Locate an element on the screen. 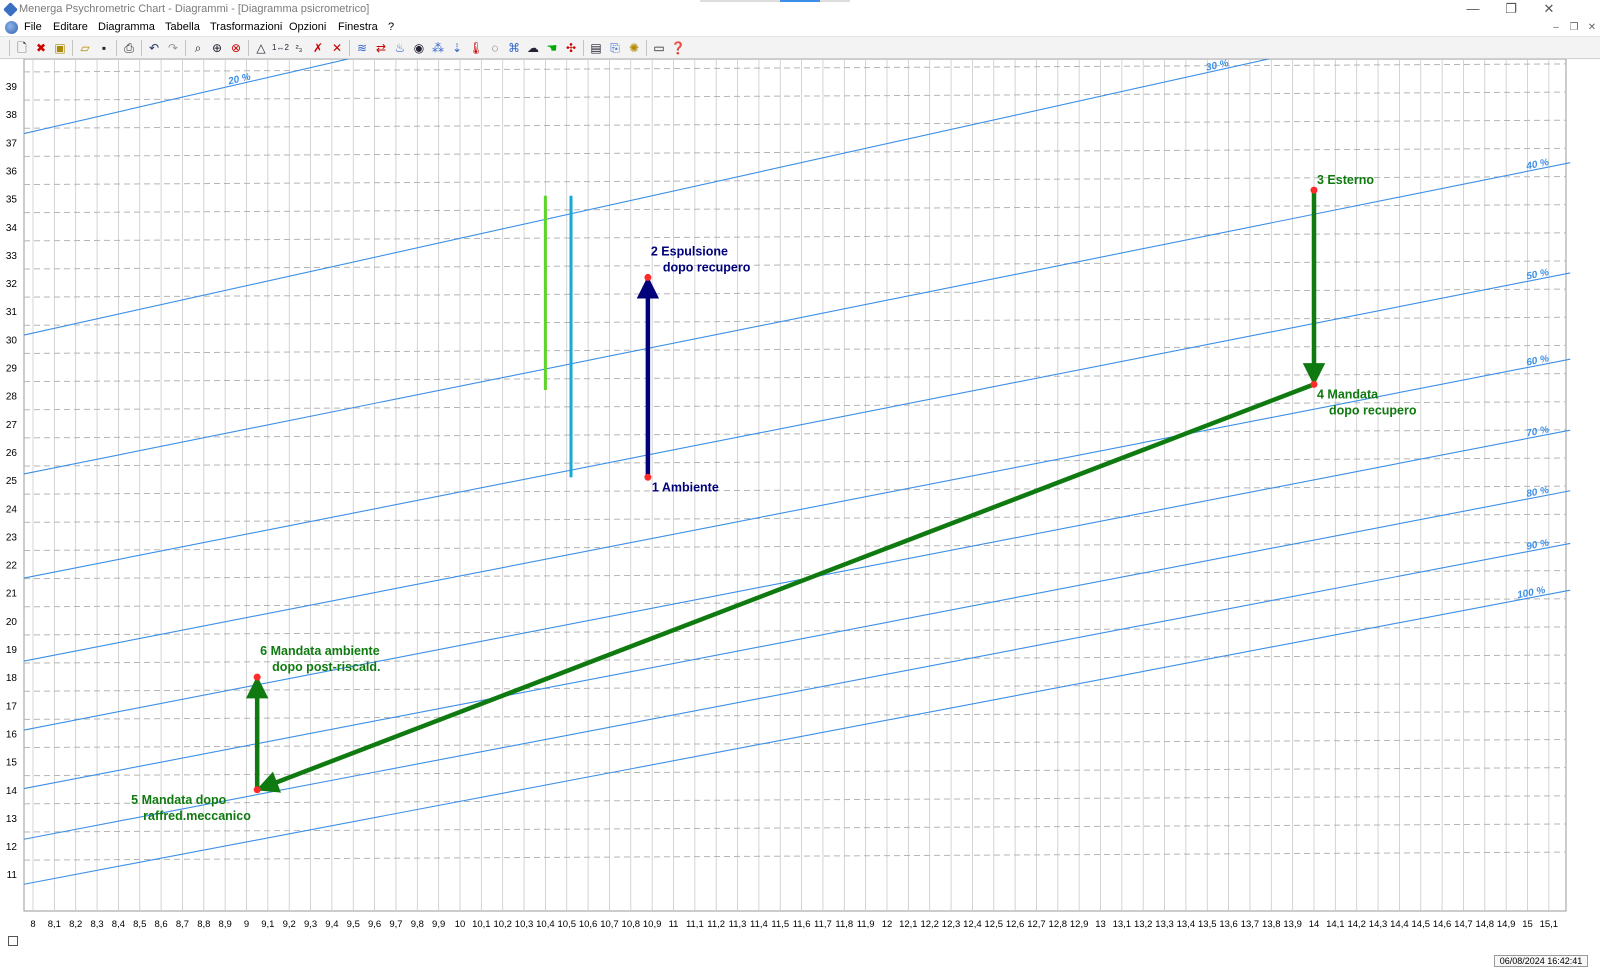 The height and width of the screenshot is (967, 1600). x-tick-label: 14,5 is located at coordinates (1421, 924).